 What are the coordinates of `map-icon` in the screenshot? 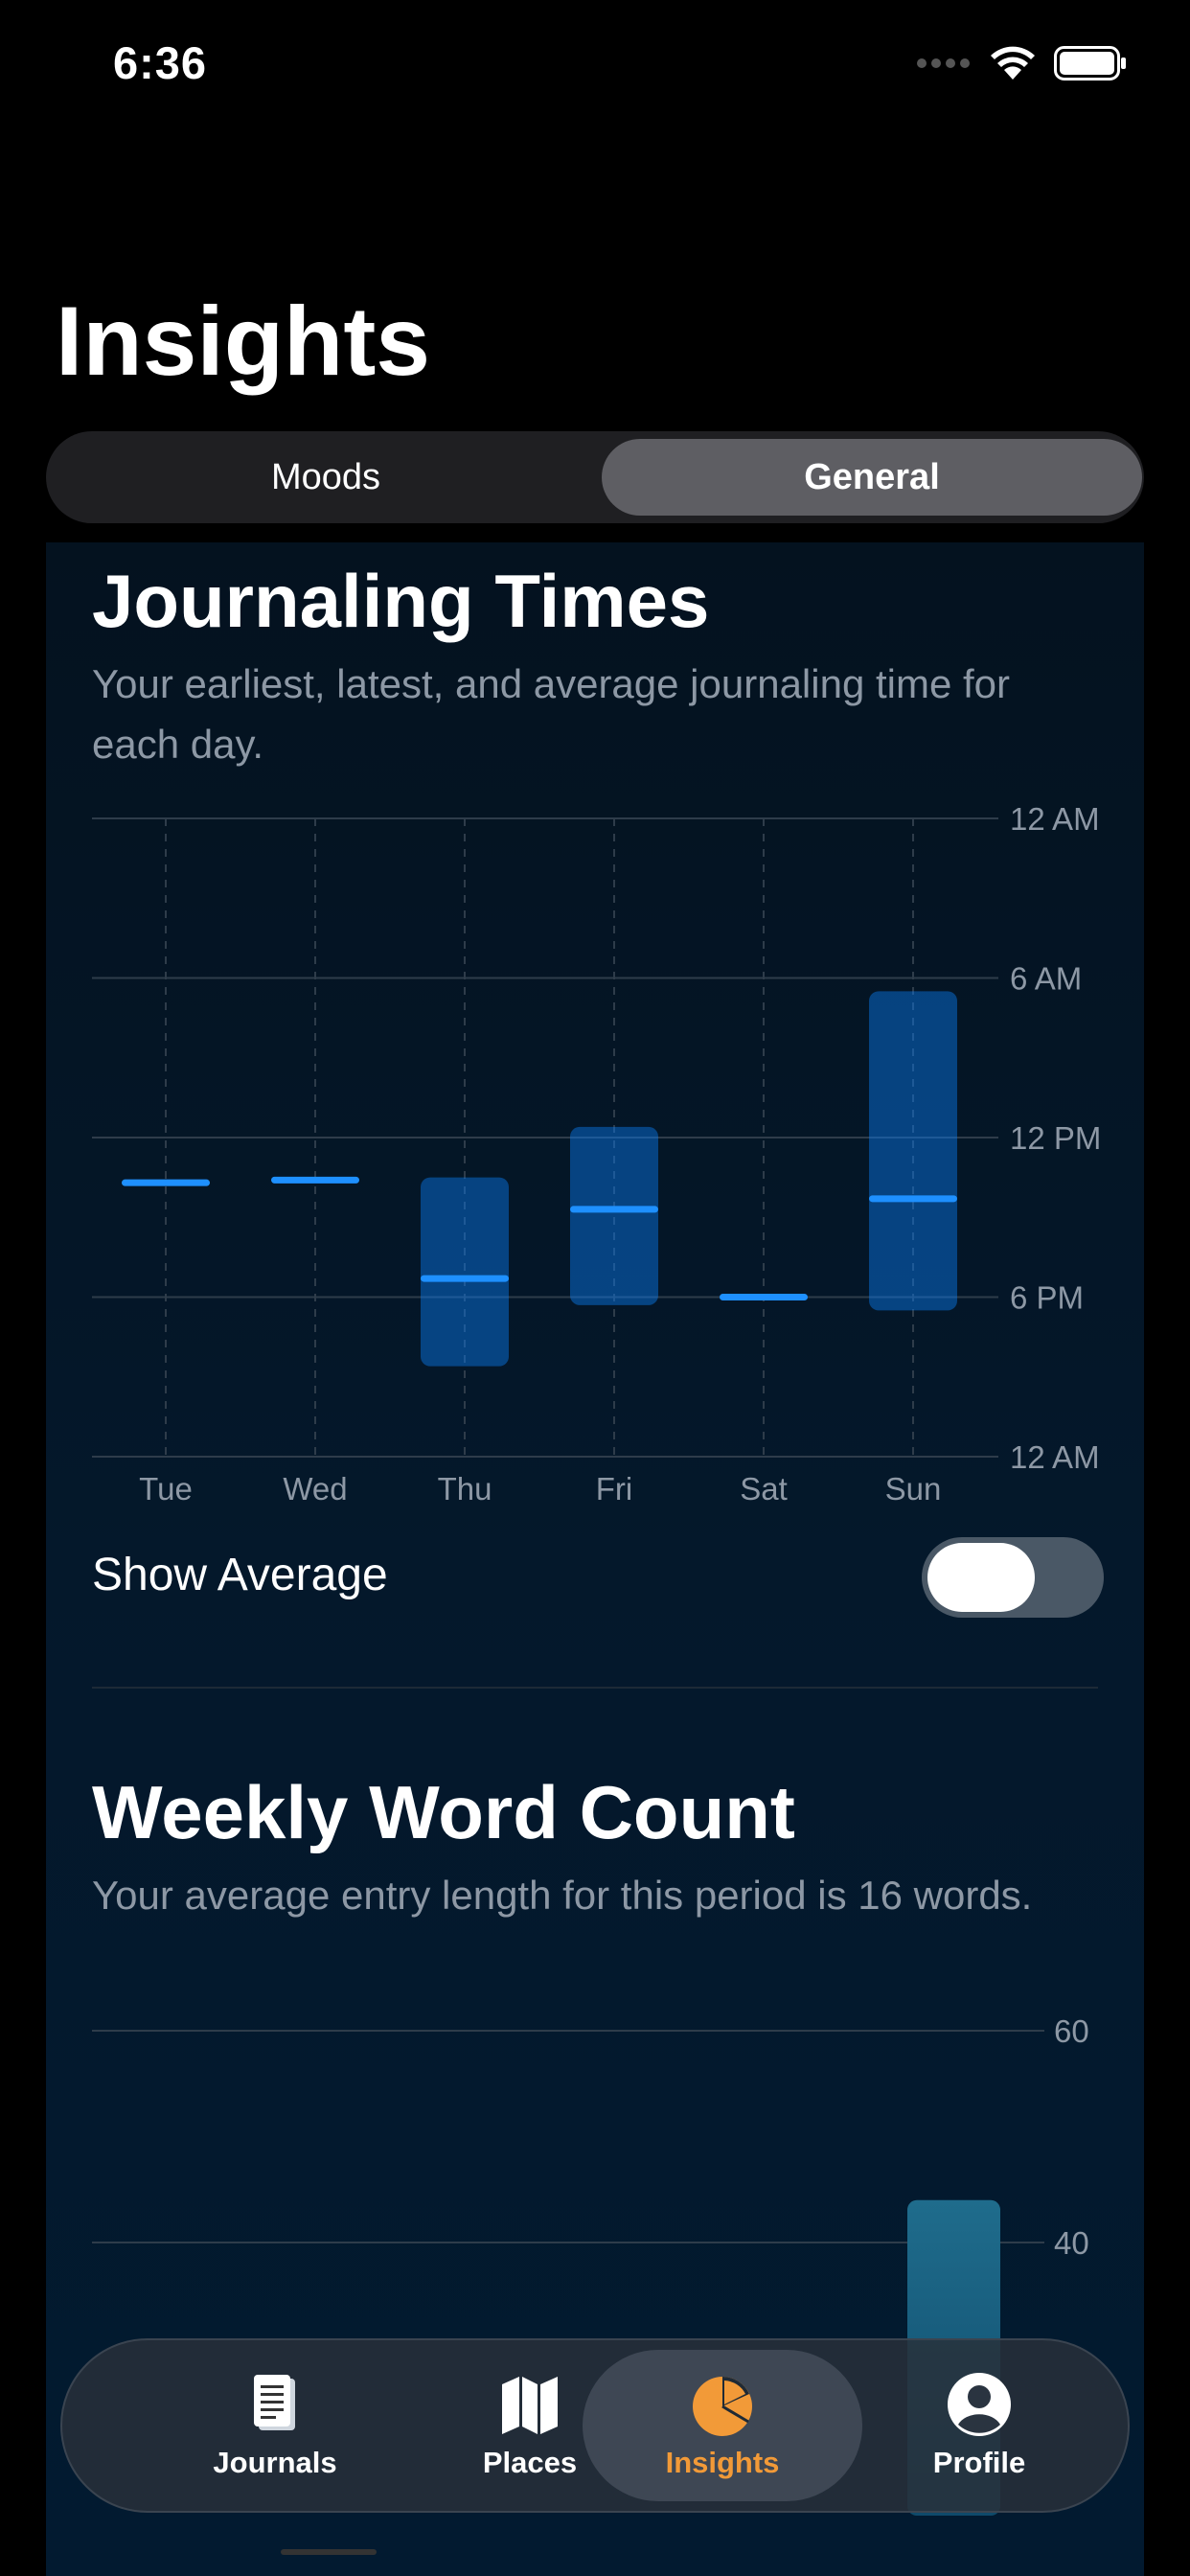 It's located at (530, 2405).